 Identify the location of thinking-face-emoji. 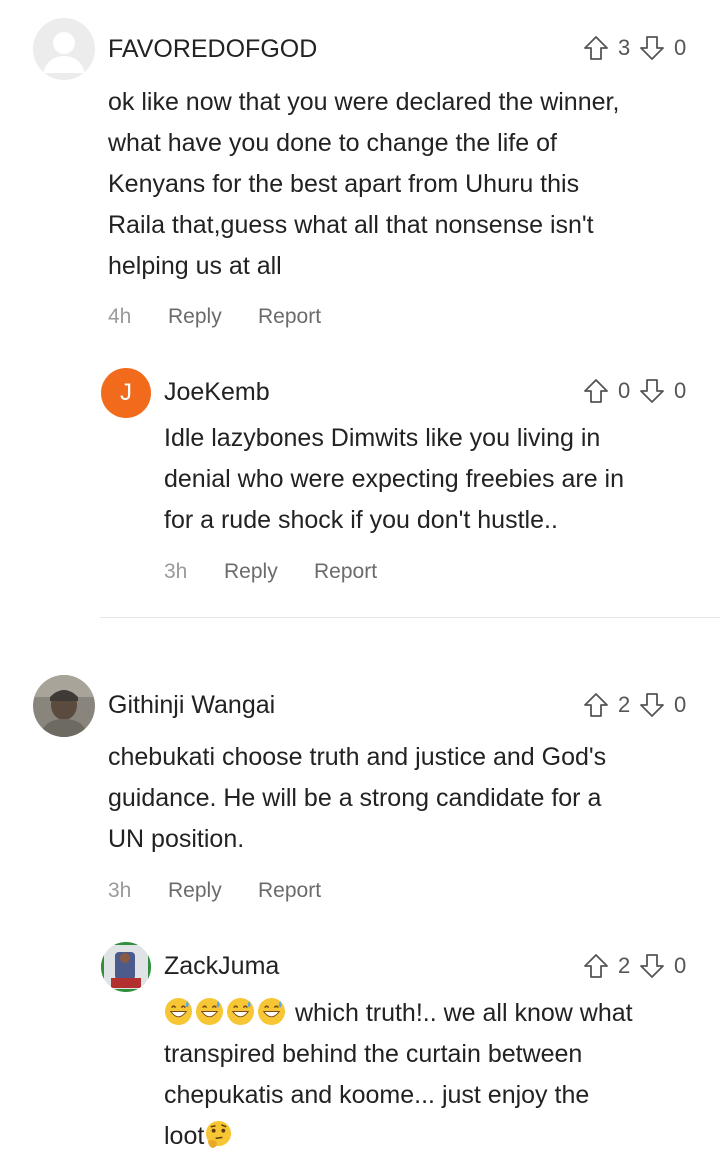
(219, 1134).